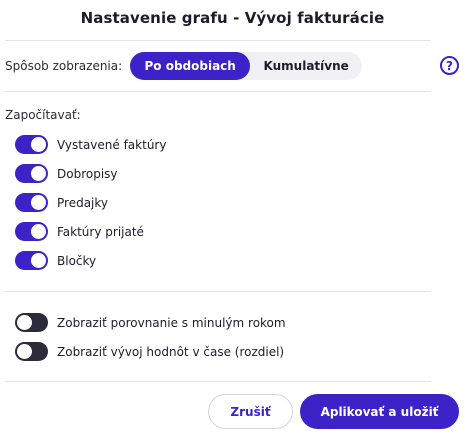 The width and height of the screenshot is (465, 434). Describe the element at coordinates (306, 66) in the screenshot. I see `view-option-cumulative: Kumulatívne` at that location.